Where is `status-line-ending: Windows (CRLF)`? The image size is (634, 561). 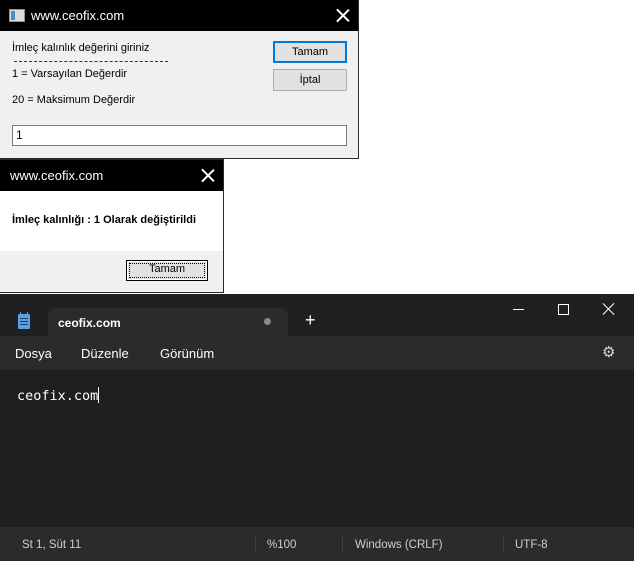 status-line-ending: Windows (CRLF) is located at coordinates (399, 545).